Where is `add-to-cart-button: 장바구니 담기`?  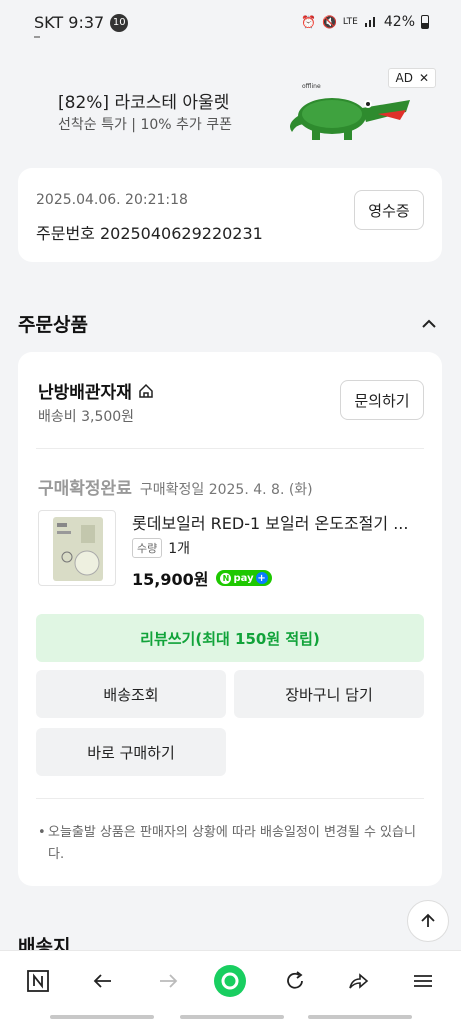 add-to-cart-button: 장바구니 담기 is located at coordinates (329, 694).